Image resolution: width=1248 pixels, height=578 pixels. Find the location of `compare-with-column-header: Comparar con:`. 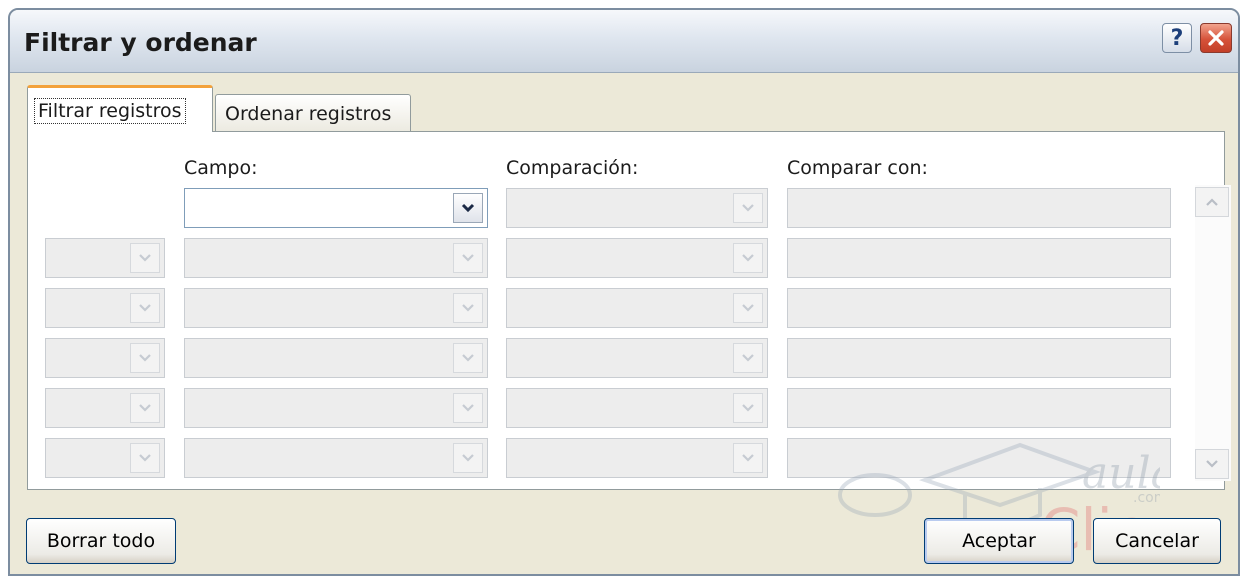

compare-with-column-header: Comparar con: is located at coordinates (857, 168).